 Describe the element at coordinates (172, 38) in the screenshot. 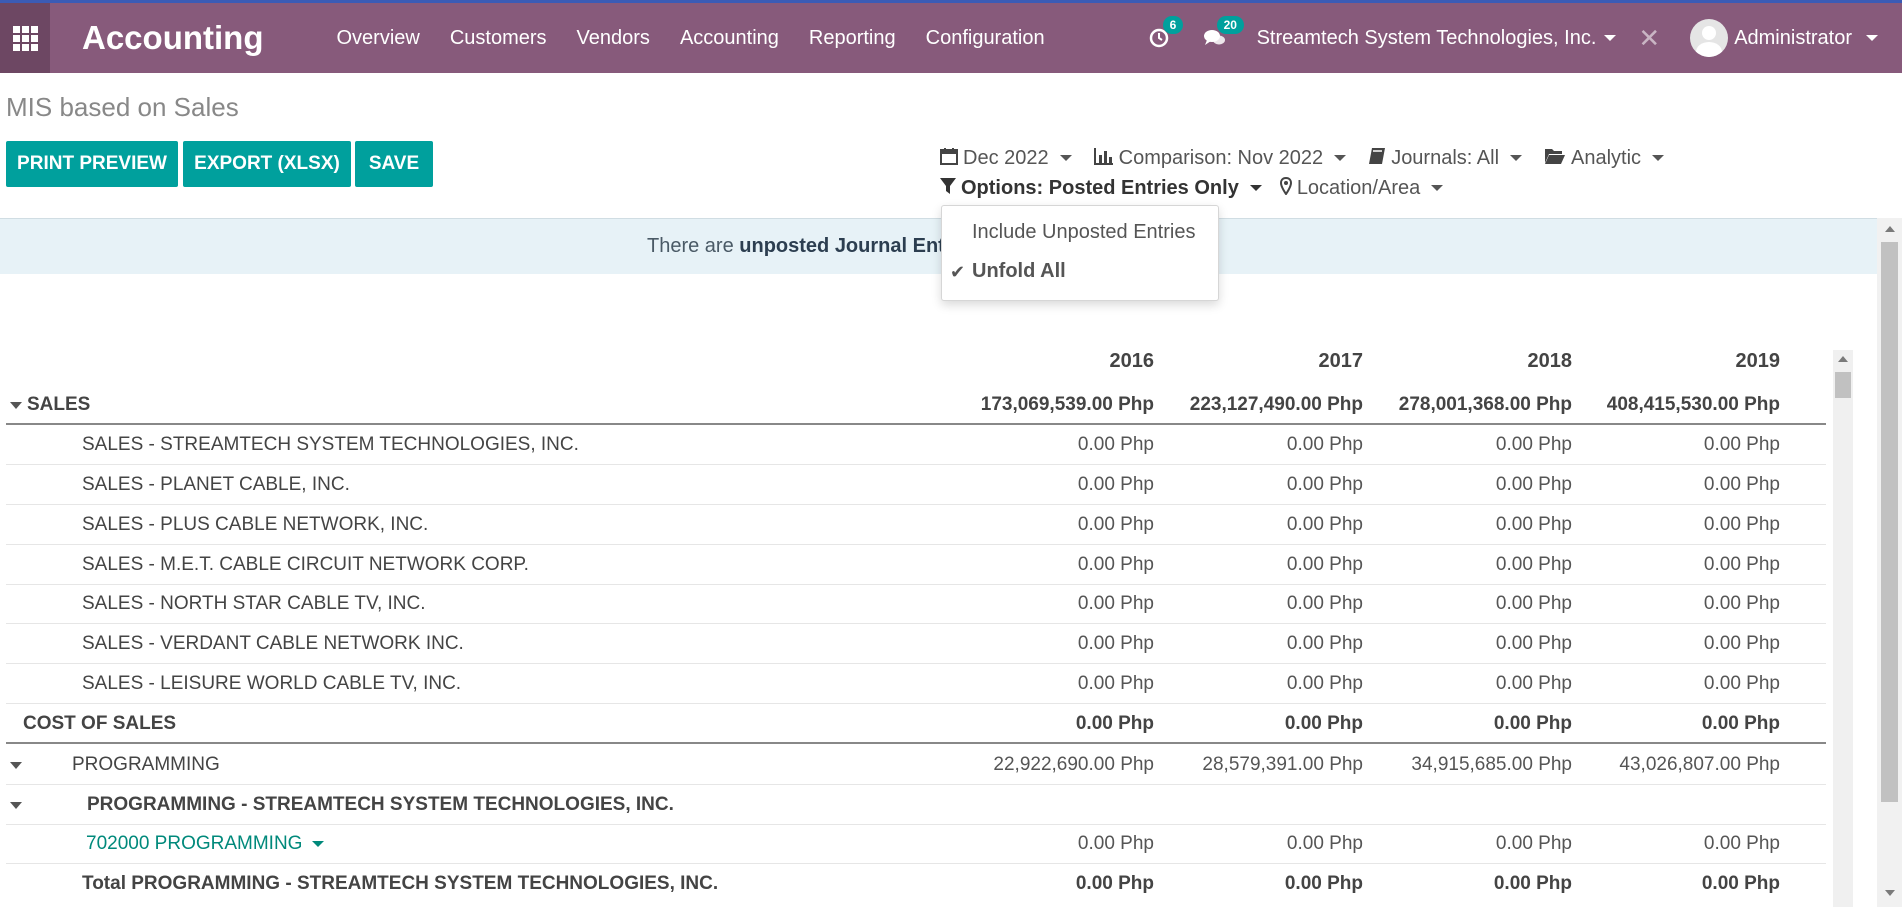

I see `app-brand: Accounting` at that location.